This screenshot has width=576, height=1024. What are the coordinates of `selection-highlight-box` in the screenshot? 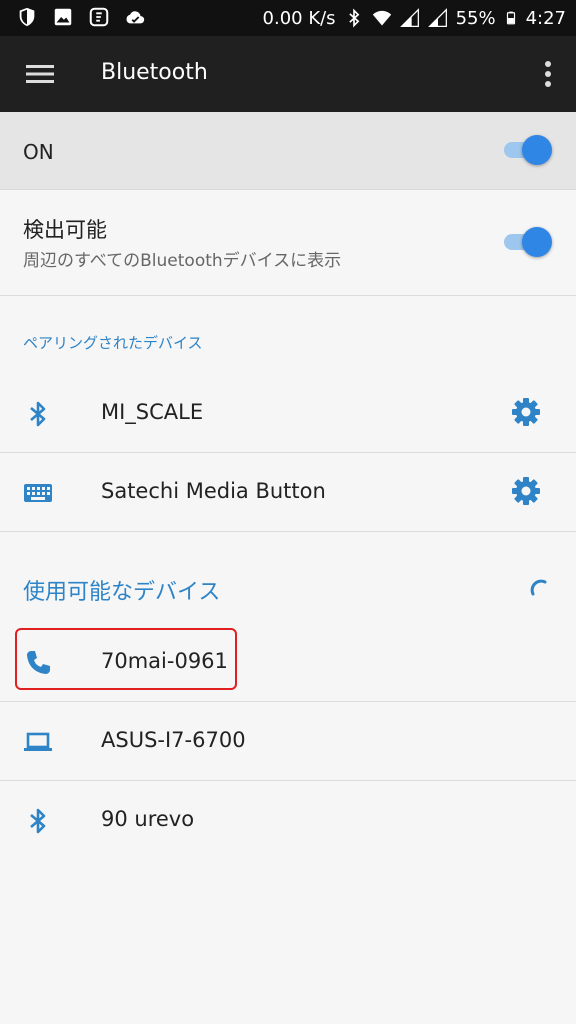 It's located at (126, 659).